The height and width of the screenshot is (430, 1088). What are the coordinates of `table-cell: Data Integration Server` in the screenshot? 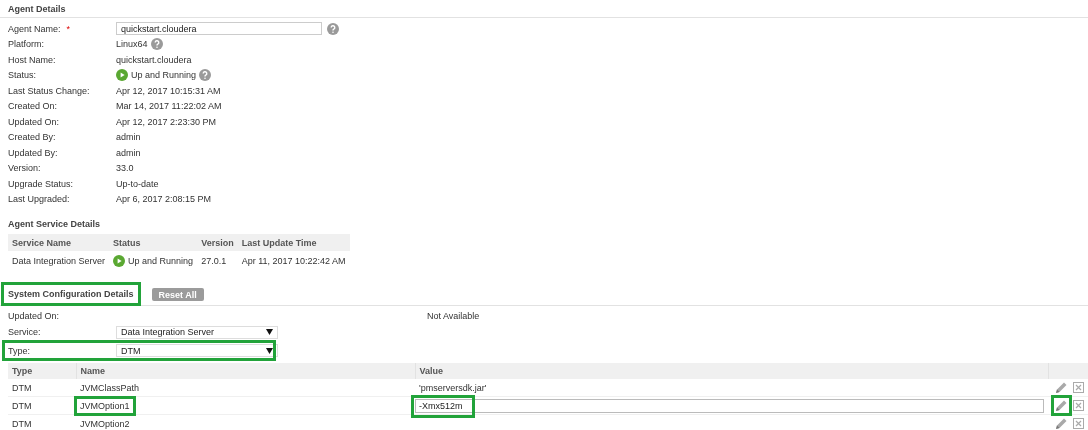 It's located at (59, 261).